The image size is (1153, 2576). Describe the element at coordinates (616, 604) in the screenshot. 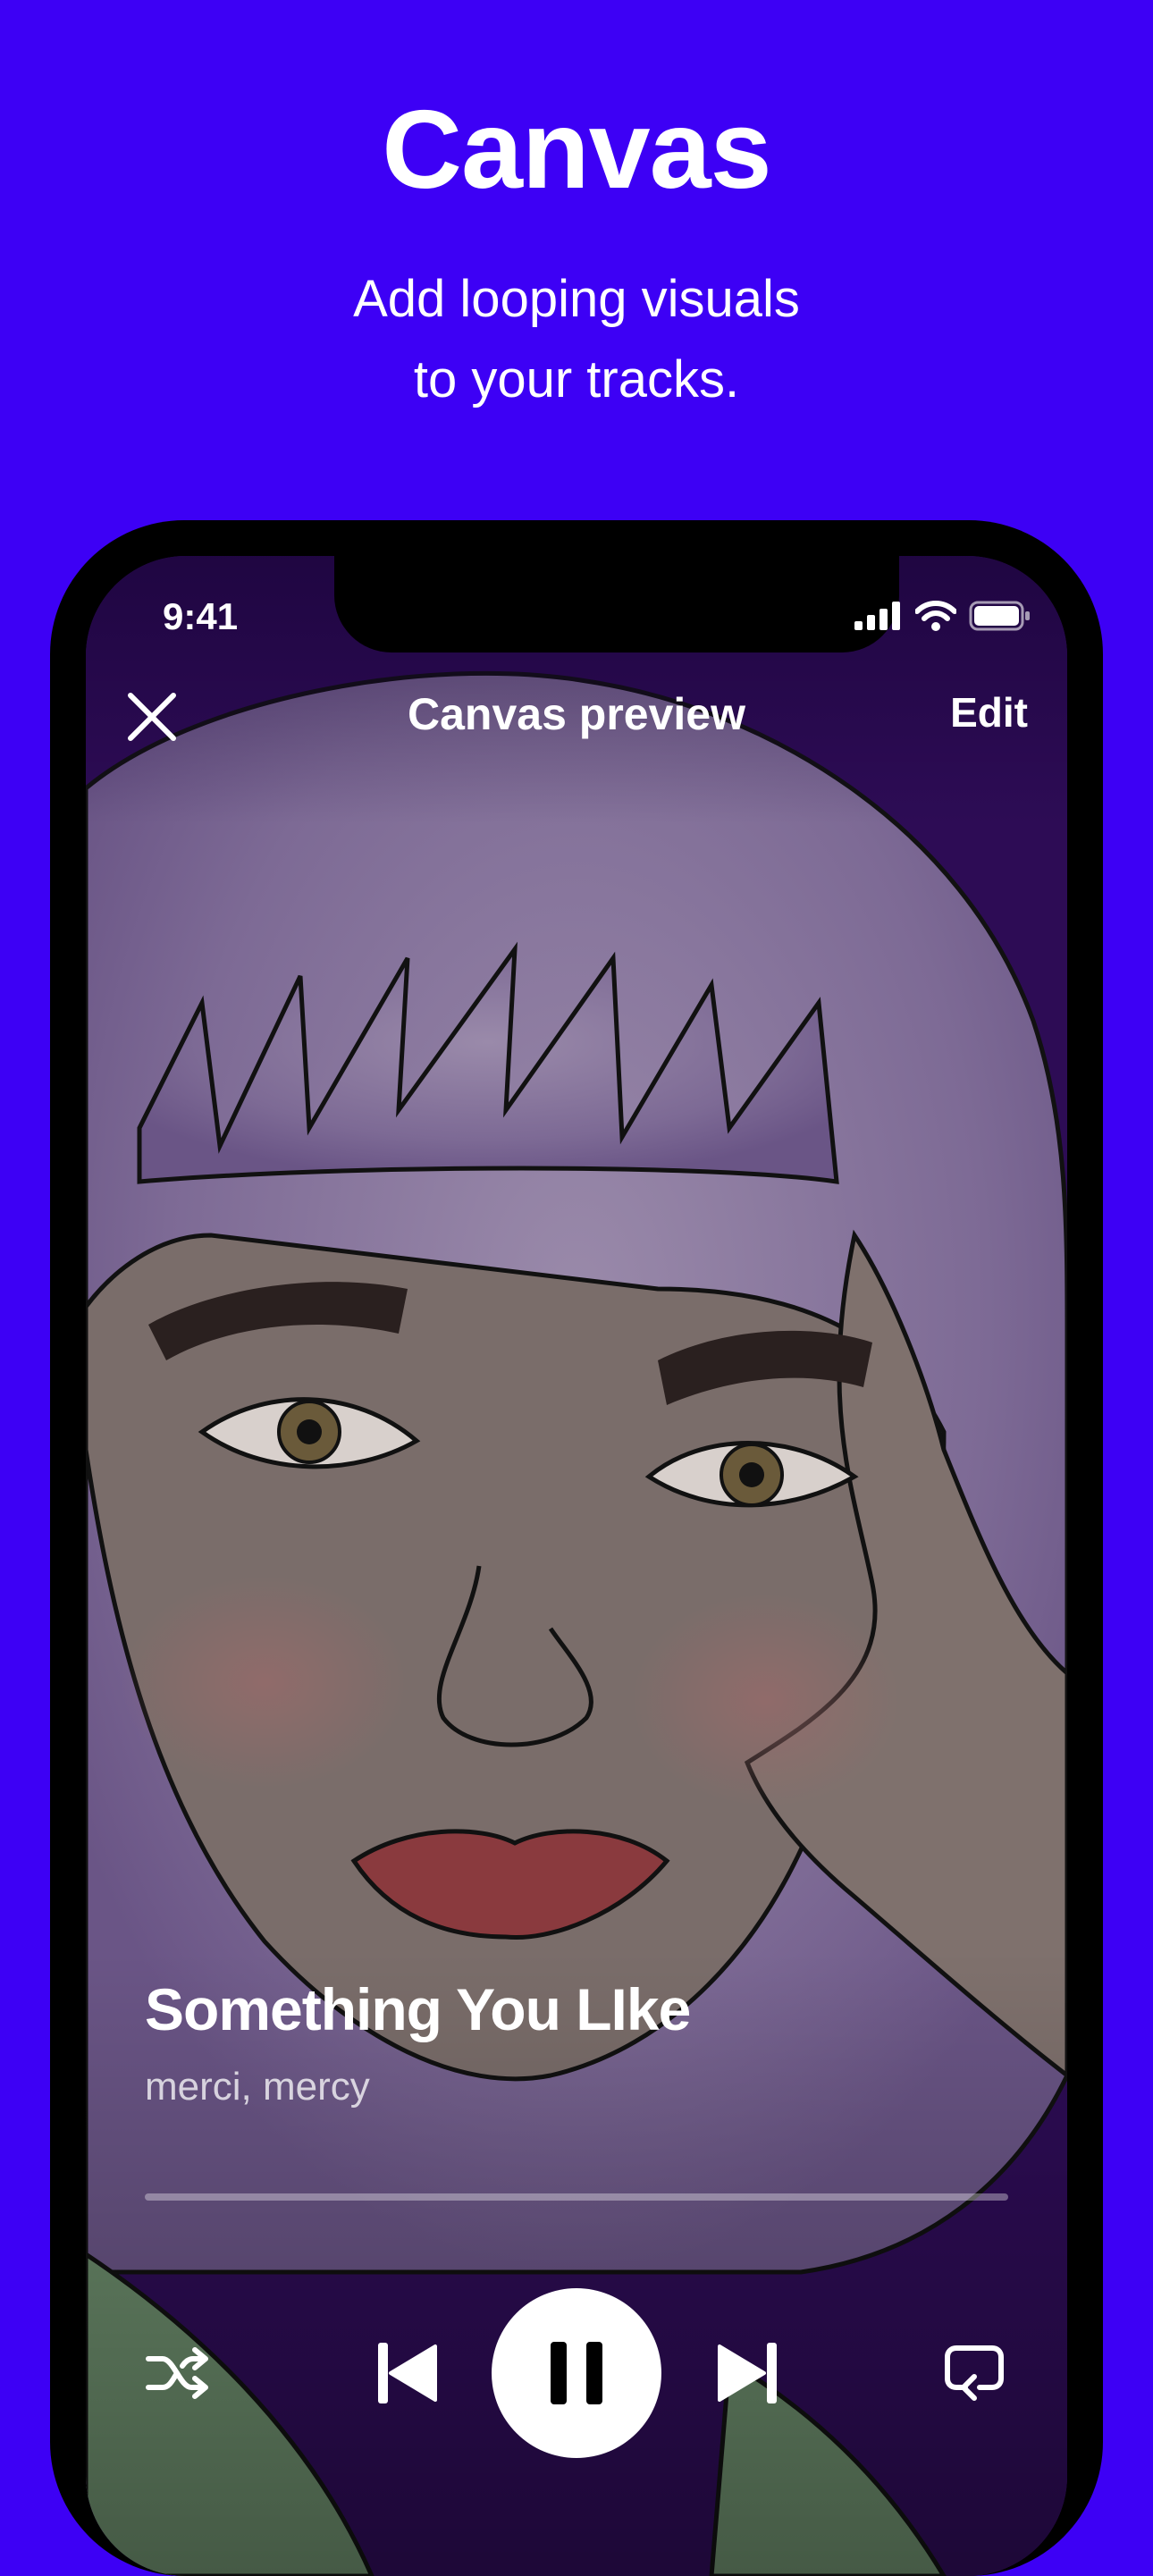

I see `phone-notch` at that location.